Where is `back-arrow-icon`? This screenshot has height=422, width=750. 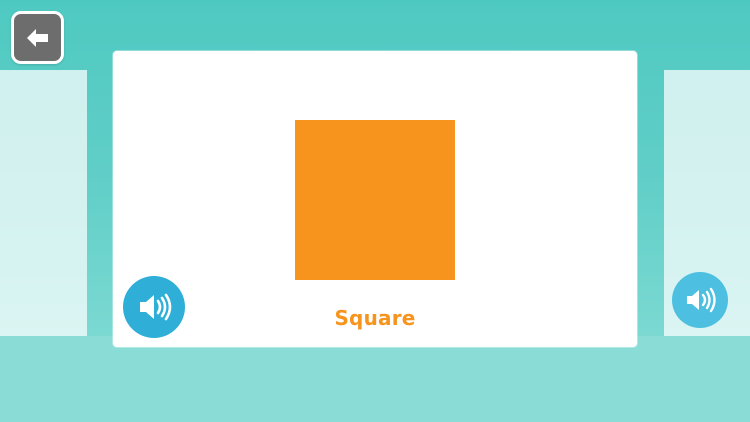
back-arrow-icon is located at coordinates (37, 37).